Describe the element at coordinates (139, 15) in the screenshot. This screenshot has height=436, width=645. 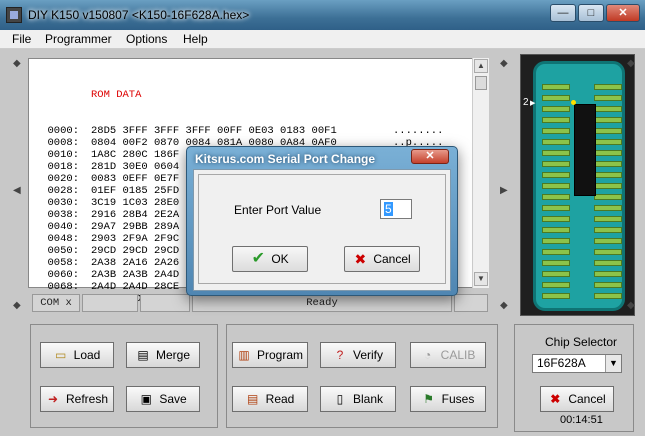
I see `window-title: DIY K150 v150807 <K150-16F628A.hex>` at that location.